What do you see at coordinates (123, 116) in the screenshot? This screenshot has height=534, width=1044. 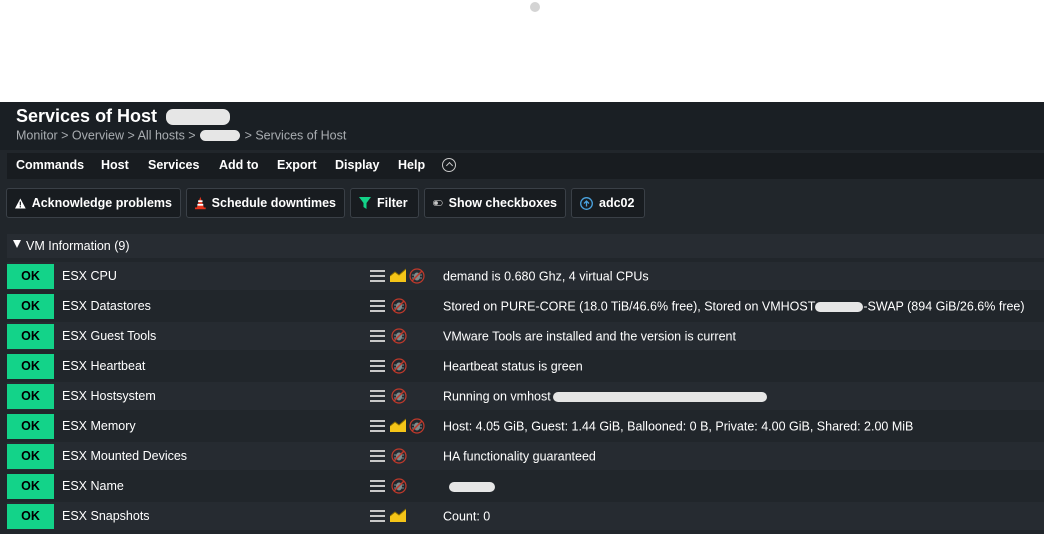 I see `page-title: Services of Host` at bounding box center [123, 116].